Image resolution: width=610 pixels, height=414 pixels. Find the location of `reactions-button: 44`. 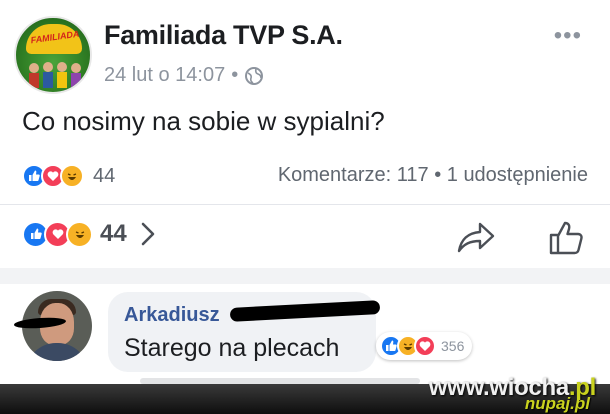

reactions-button: 44 is located at coordinates (89, 234).